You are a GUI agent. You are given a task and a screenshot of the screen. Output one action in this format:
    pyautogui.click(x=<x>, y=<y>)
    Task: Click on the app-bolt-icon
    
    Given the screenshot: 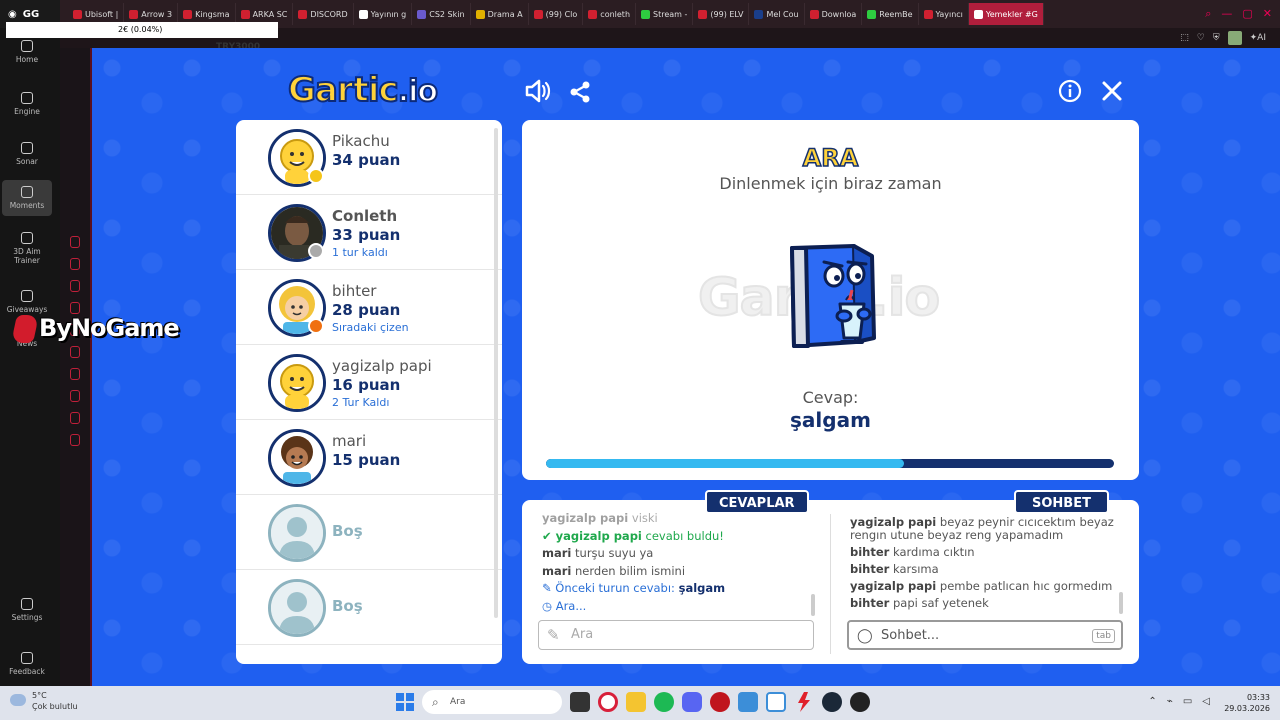 What is the action you would take?
    pyautogui.click(x=804, y=702)
    